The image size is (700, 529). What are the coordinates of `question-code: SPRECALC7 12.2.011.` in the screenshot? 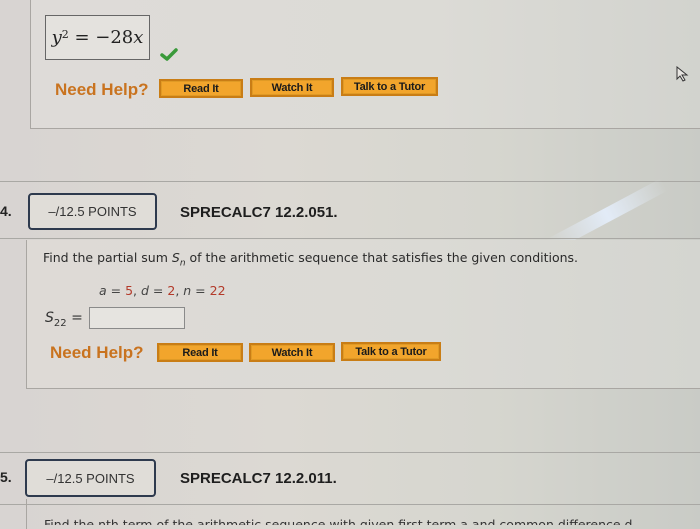 It's located at (258, 478).